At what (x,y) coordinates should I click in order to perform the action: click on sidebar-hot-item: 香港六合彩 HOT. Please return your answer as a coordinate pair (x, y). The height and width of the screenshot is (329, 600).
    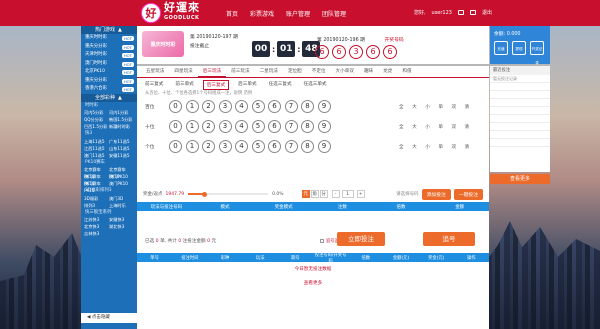
    Looking at the image, I should click on (109, 89).